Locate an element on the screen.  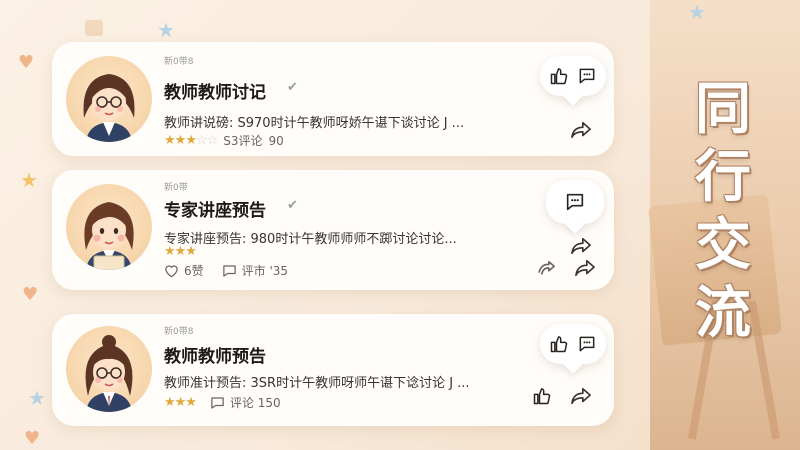
heart-icon is located at coordinates (171, 270).